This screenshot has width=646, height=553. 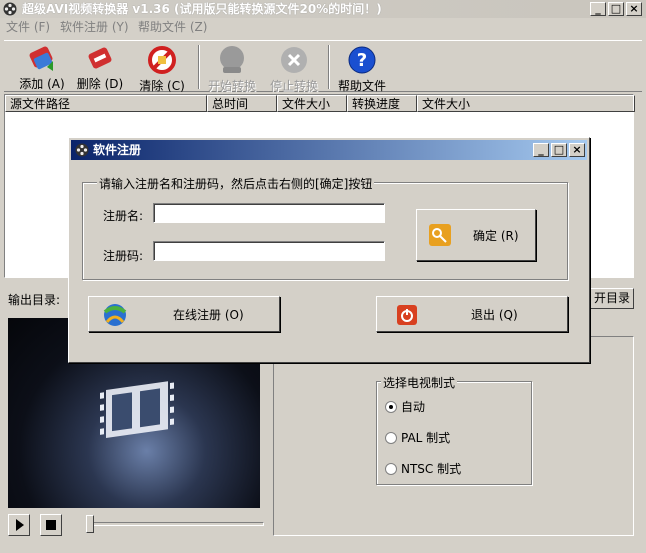 What do you see at coordinates (634, 9) in the screenshot?
I see `close-button: ×` at bounding box center [634, 9].